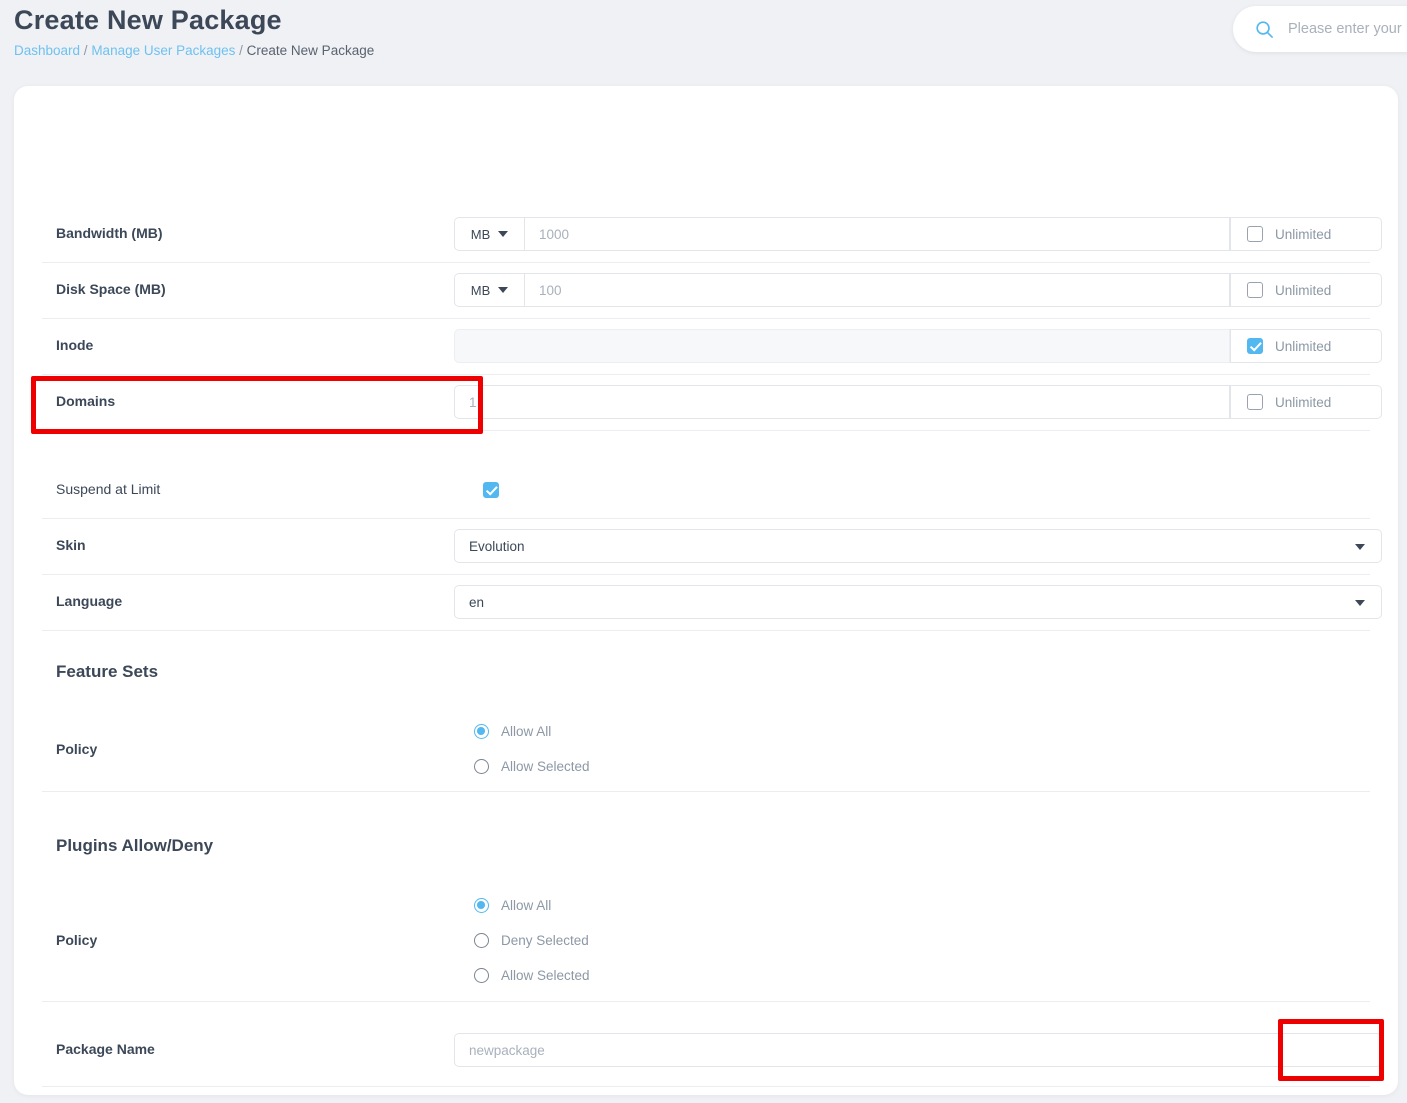 The height and width of the screenshot is (1103, 1407). I want to click on radio-label: Deny Selected, so click(545, 940).